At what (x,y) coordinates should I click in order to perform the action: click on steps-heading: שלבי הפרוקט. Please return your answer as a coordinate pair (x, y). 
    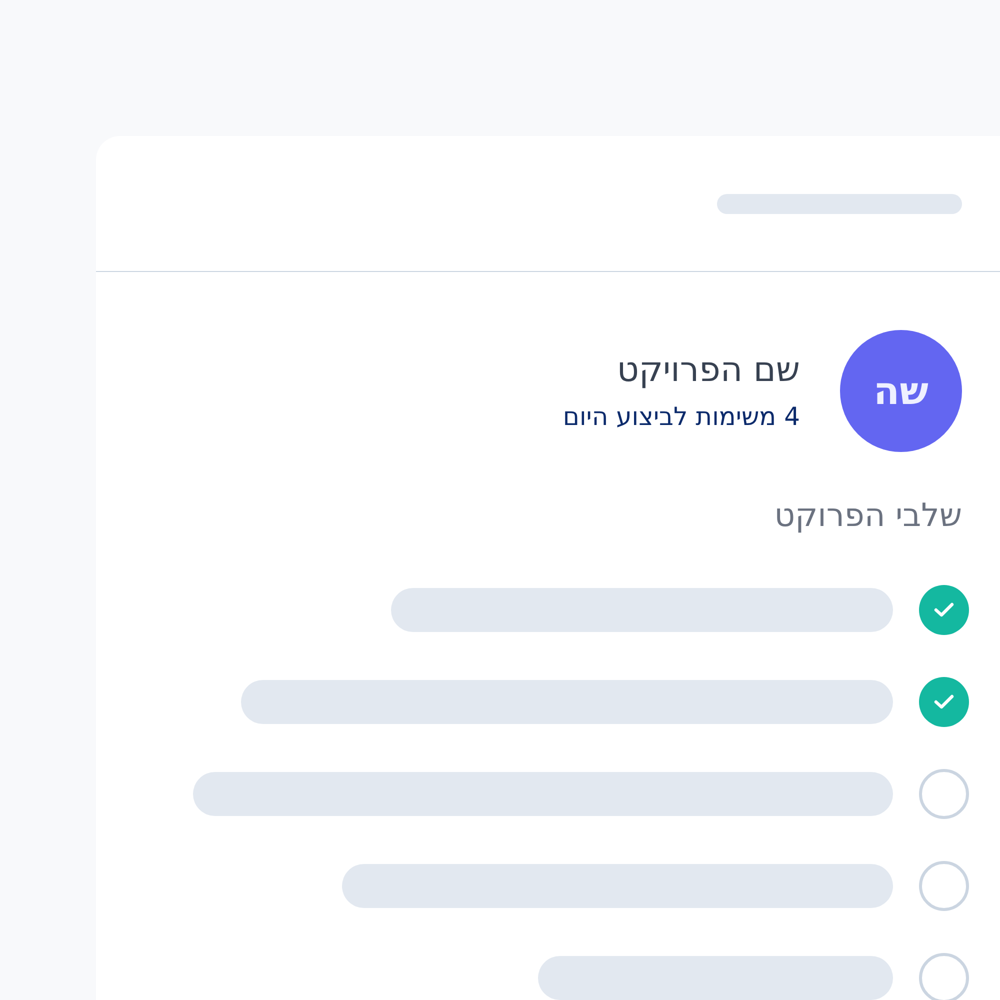
    Looking at the image, I should click on (867, 516).